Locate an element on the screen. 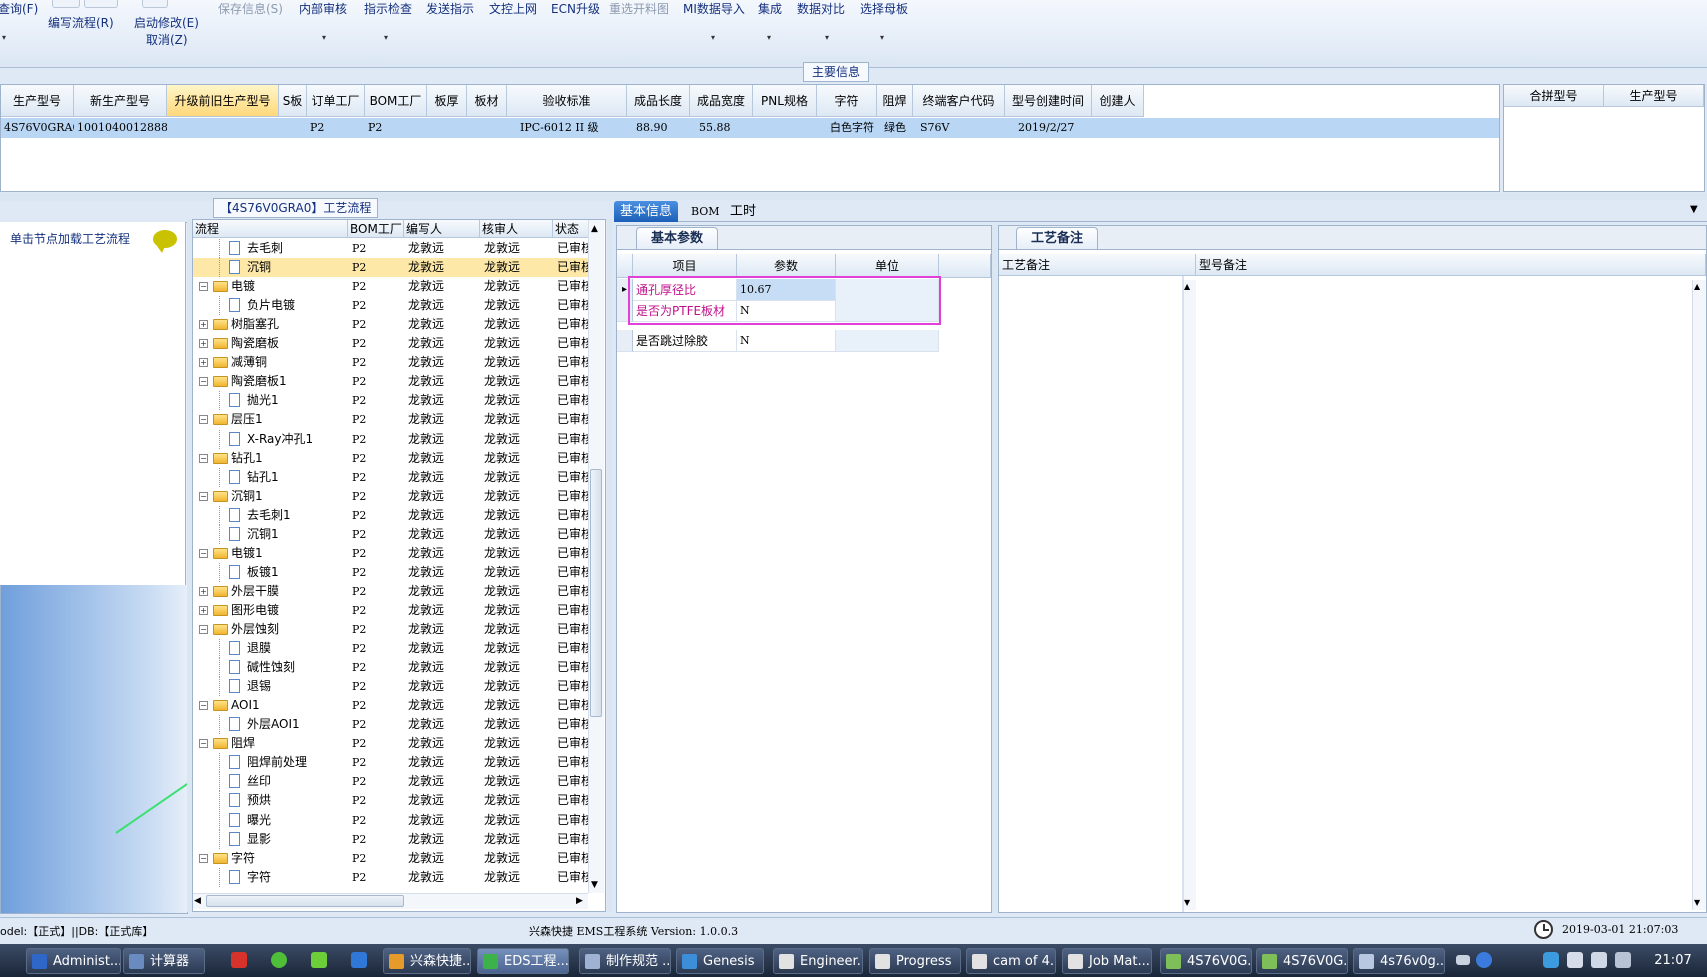  tree-row: − 陶瓷磨板1 P2 龙敦远 龙敦远 已审核 is located at coordinates (393, 381).